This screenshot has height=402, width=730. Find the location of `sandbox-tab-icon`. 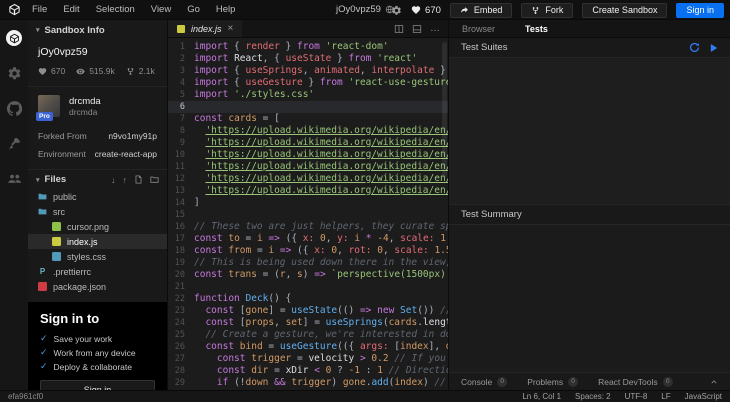

sandbox-tab-icon is located at coordinates (14, 38).